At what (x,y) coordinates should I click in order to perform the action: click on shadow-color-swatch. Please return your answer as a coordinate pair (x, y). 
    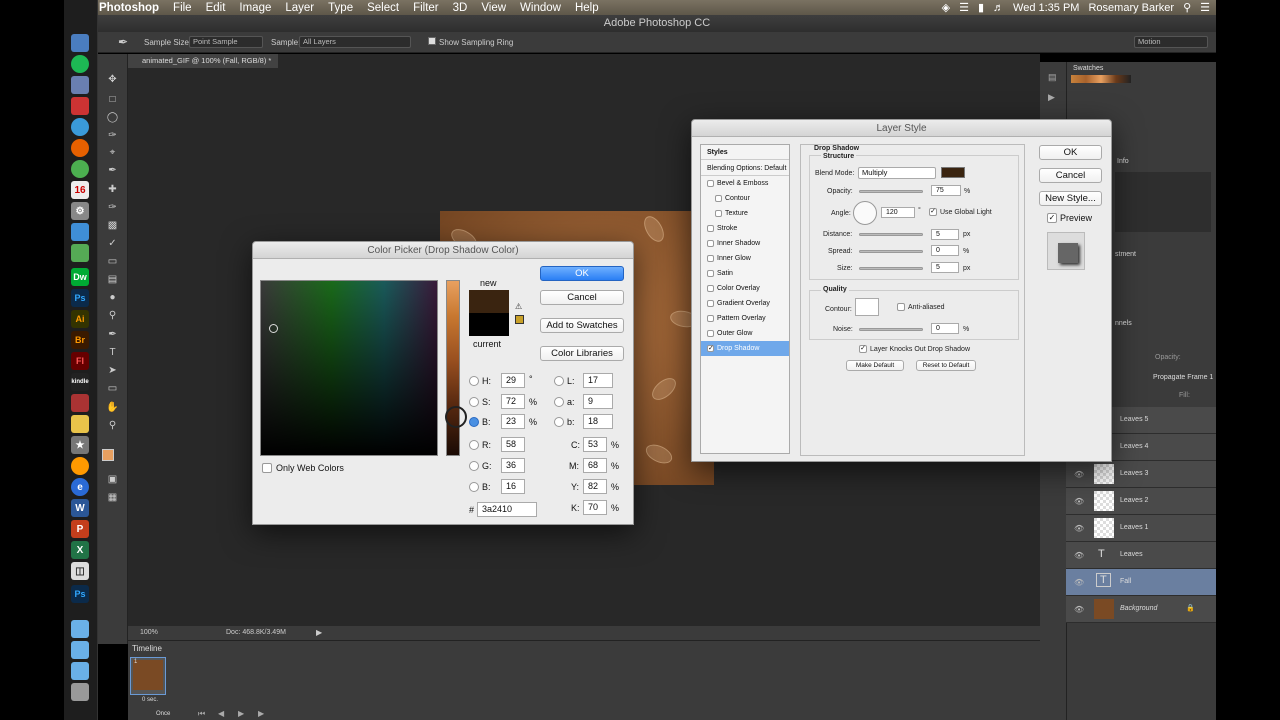
    Looking at the image, I should click on (953, 172).